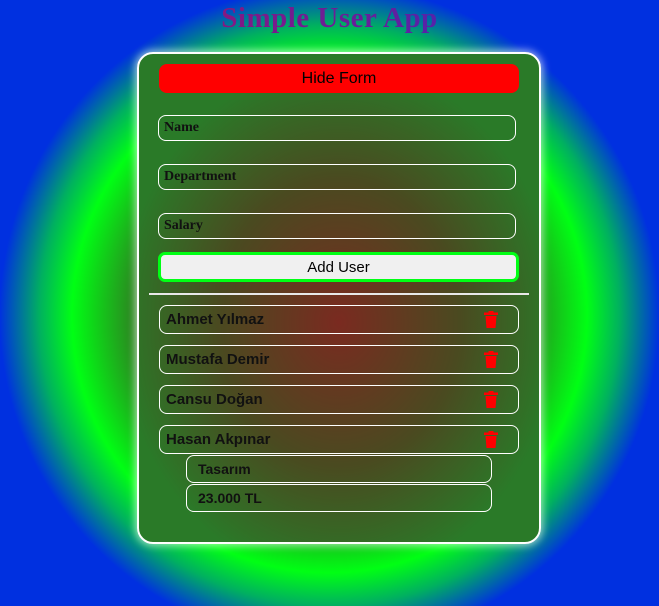 The height and width of the screenshot is (606, 659). What do you see at coordinates (337, 128) in the screenshot?
I see `name-input: Name` at bounding box center [337, 128].